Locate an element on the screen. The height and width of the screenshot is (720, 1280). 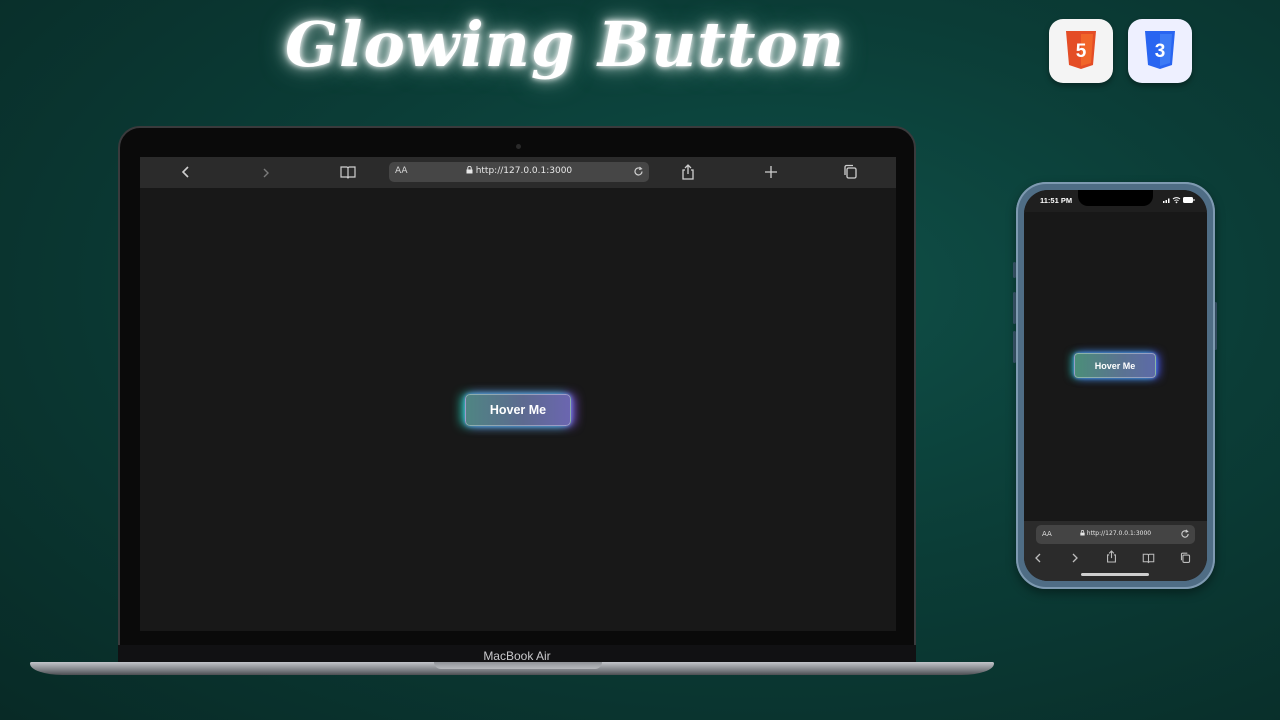
mobile-browser-bar: AA http://127.0.0.1:3000 is located at coordinates (1115, 551).